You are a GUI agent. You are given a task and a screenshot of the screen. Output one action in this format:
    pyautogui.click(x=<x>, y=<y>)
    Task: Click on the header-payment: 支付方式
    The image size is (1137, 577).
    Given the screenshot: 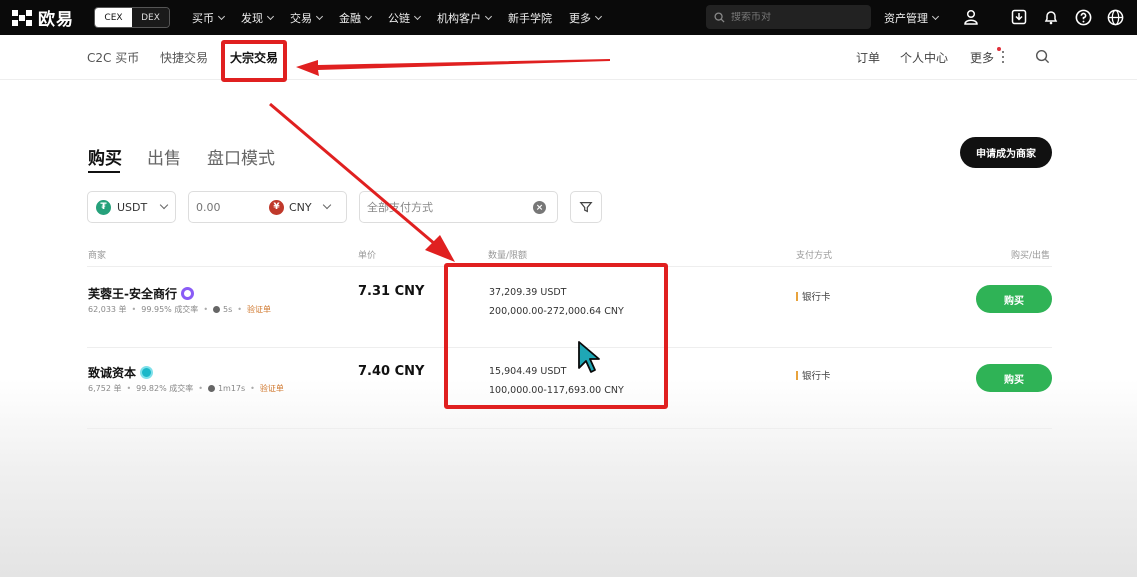 What is the action you would take?
    pyautogui.click(x=814, y=256)
    